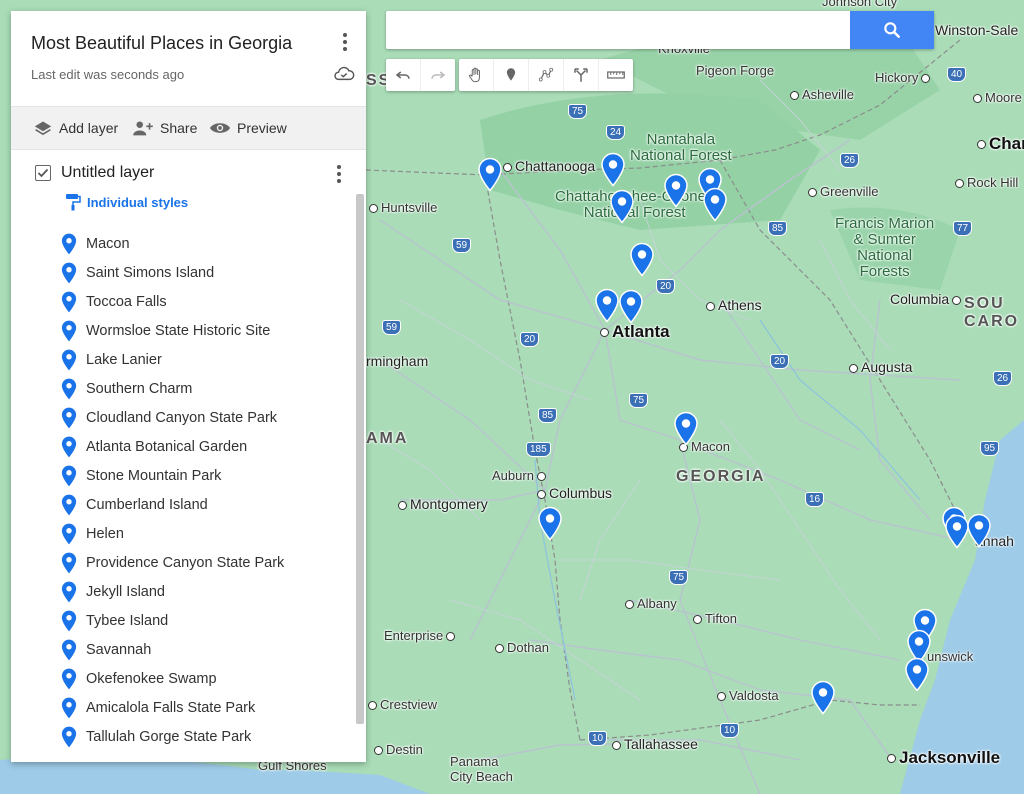 This screenshot has height=794, width=1024. What do you see at coordinates (138, 202) in the screenshot?
I see `individual-styles-label: Individual styles` at bounding box center [138, 202].